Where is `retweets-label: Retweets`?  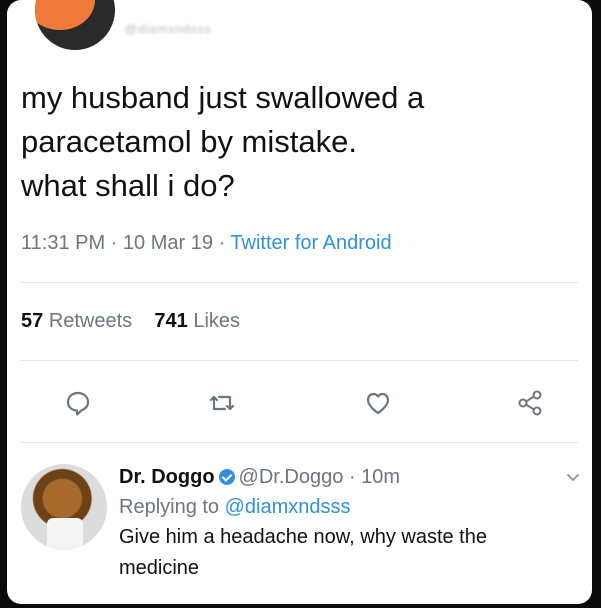
retweets-label: Retweets is located at coordinates (90, 321).